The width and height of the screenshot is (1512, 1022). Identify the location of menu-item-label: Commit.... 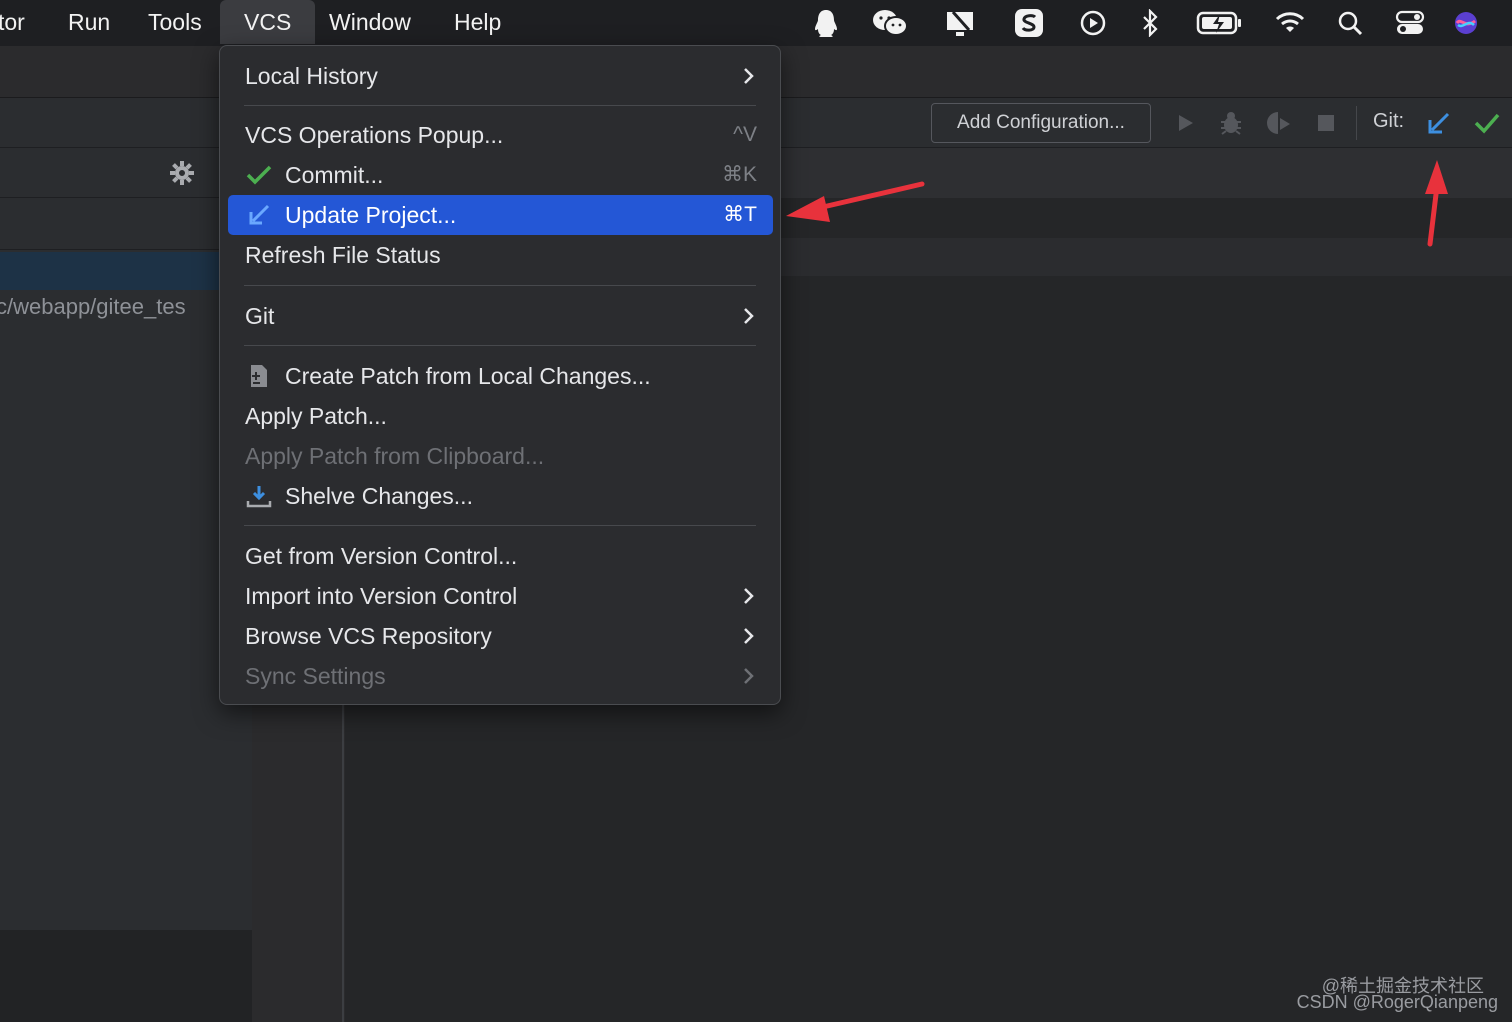
(334, 175).